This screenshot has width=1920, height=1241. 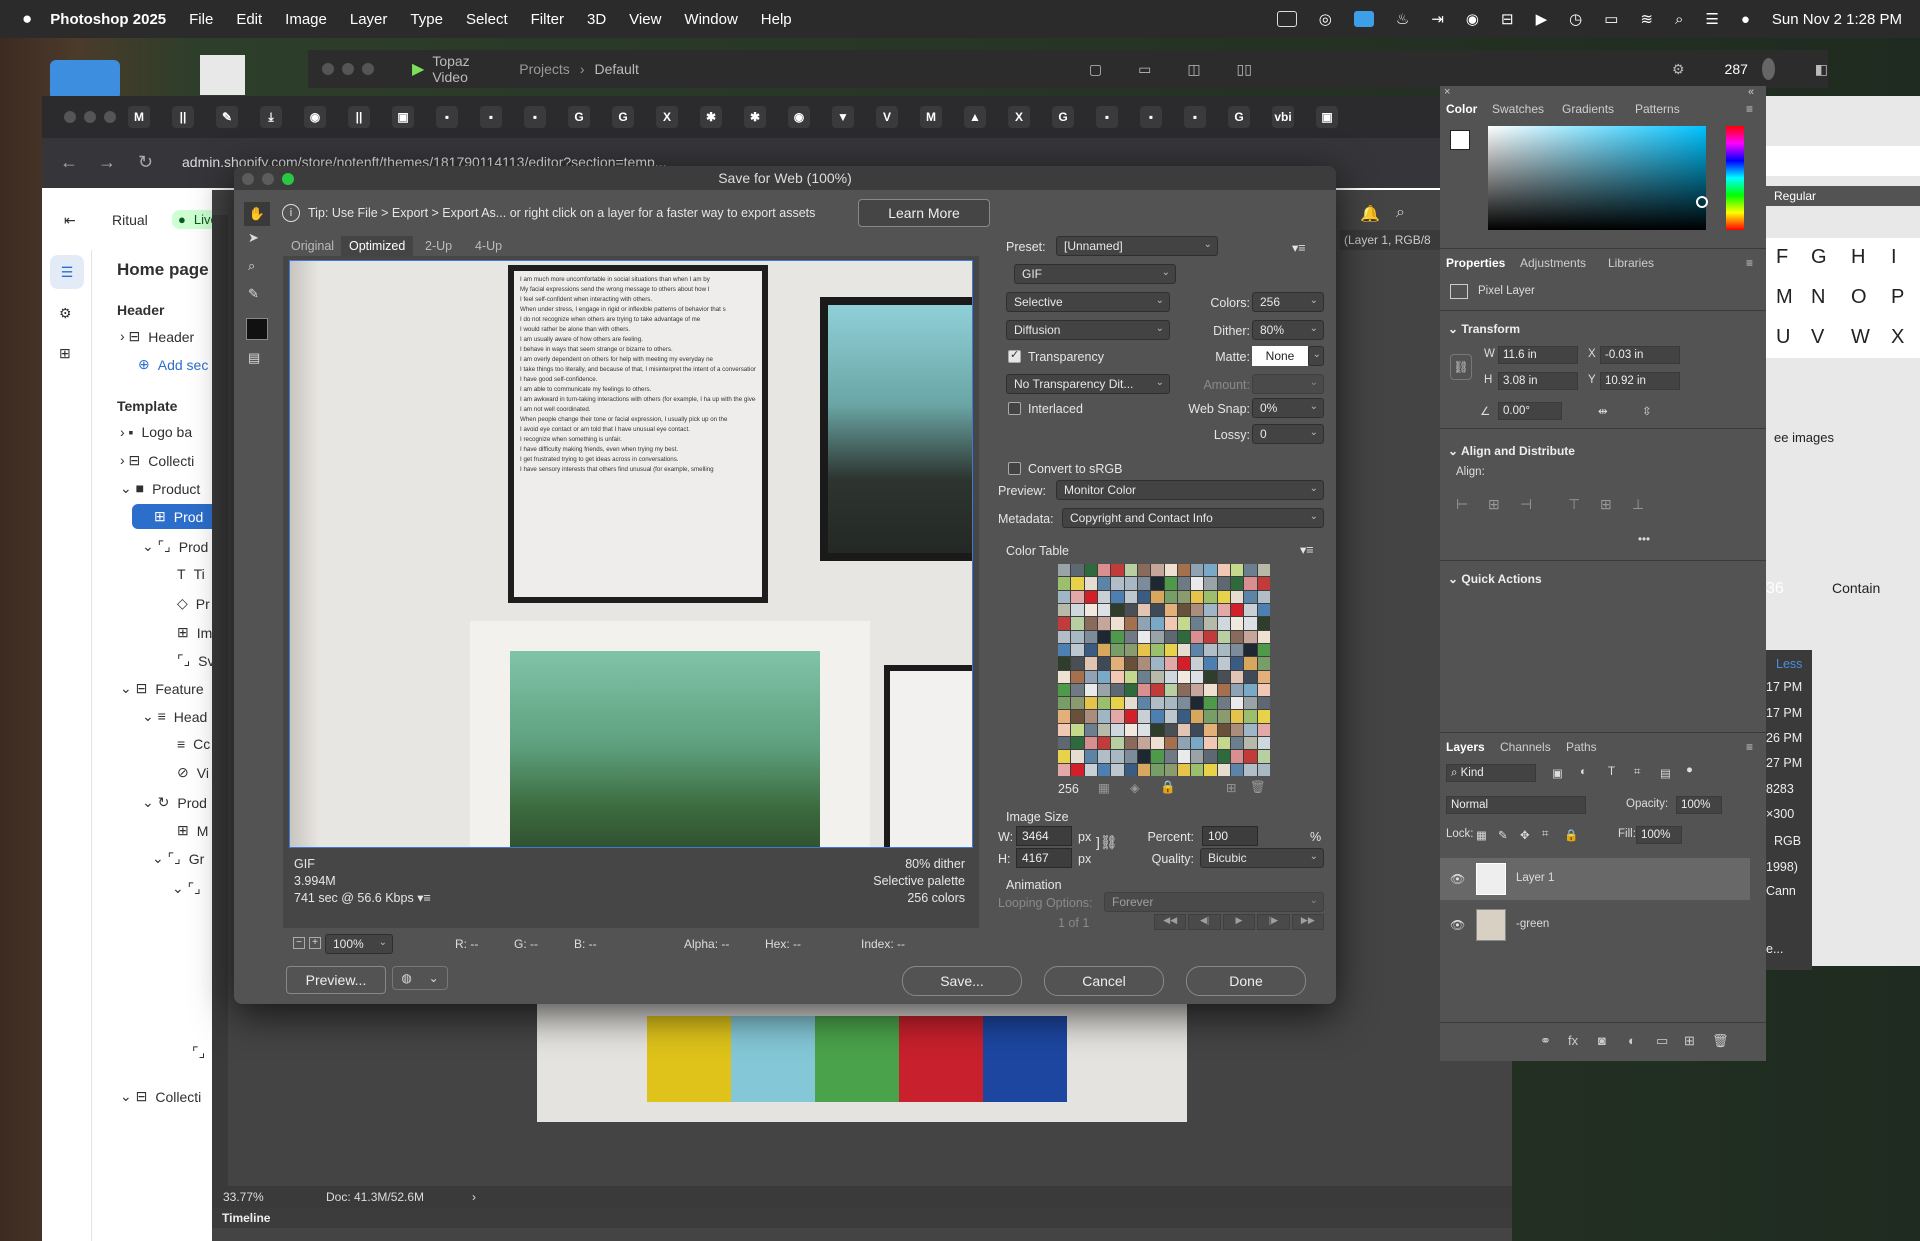 I want to click on doc-size: Doc: 41.3M/52.6M, so click(x=375, y=1197).